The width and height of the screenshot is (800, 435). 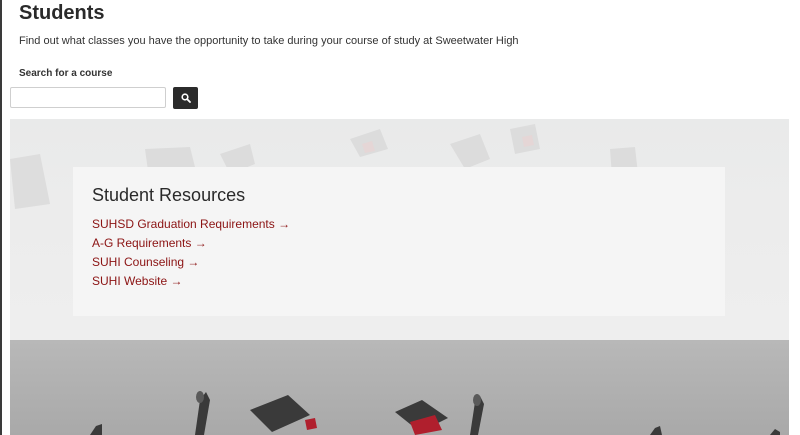 What do you see at coordinates (399, 262) in the screenshot?
I see `link-counseling: SUHI Counseling →` at bounding box center [399, 262].